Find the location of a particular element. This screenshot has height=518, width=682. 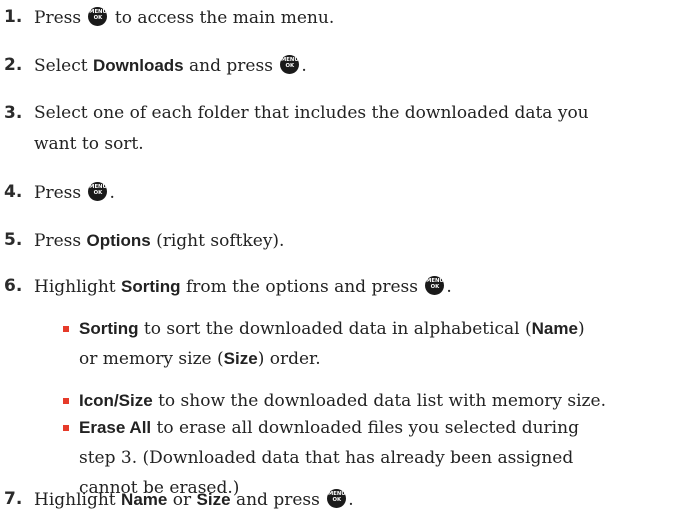

step-text-line-2: want to sort. is located at coordinates (89, 144).